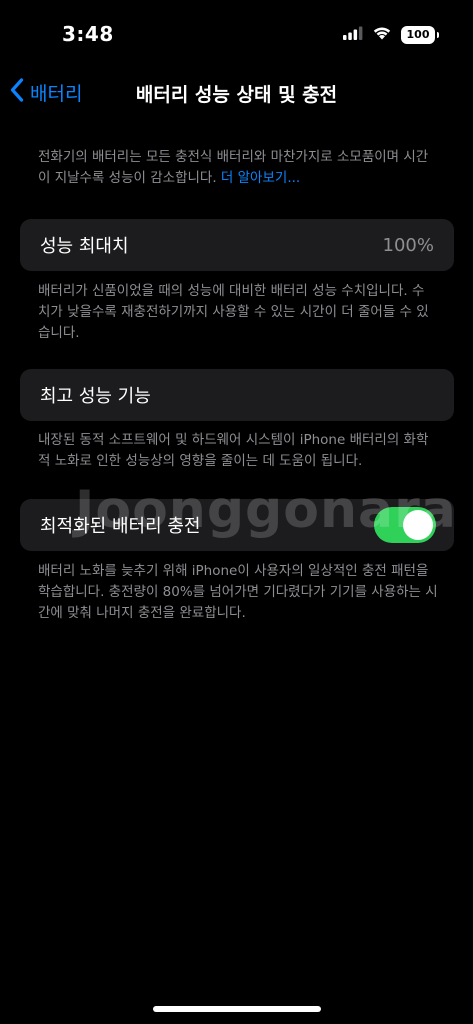 The width and height of the screenshot is (473, 1024). I want to click on battery-level: 100, so click(418, 34).